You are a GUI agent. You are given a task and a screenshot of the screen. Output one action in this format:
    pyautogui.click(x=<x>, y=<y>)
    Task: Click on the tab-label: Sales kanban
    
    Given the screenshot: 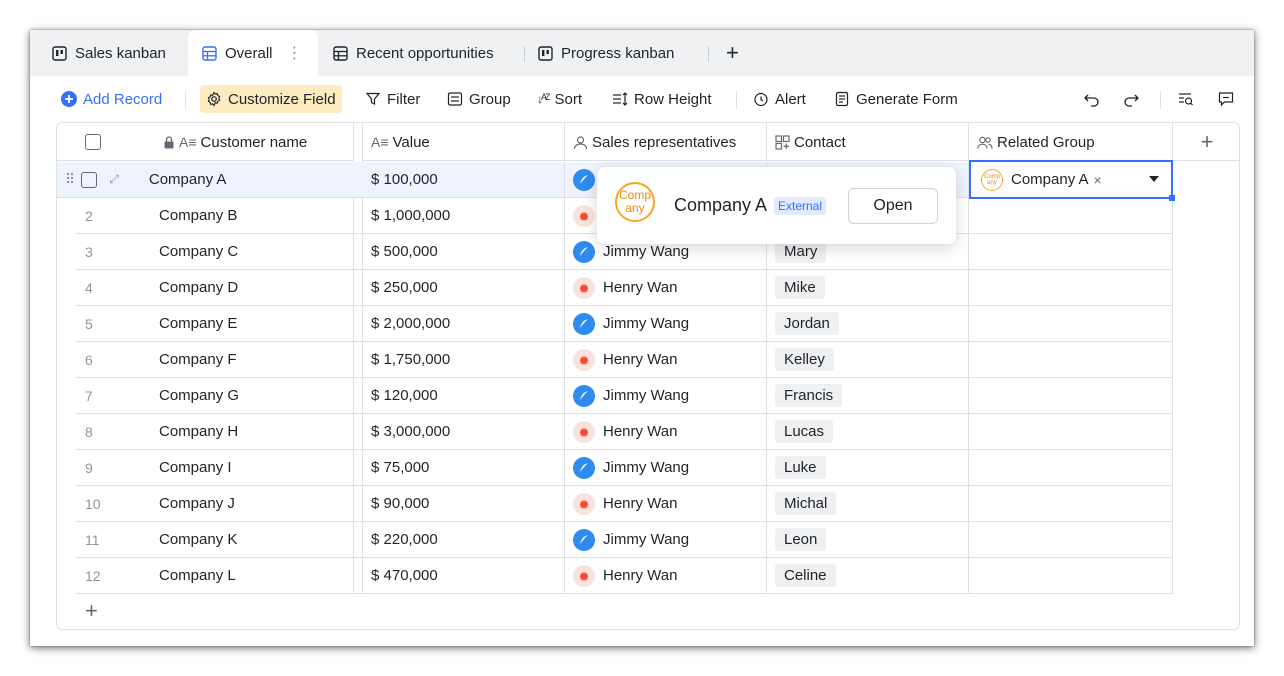 What is the action you would take?
    pyautogui.click(x=120, y=53)
    